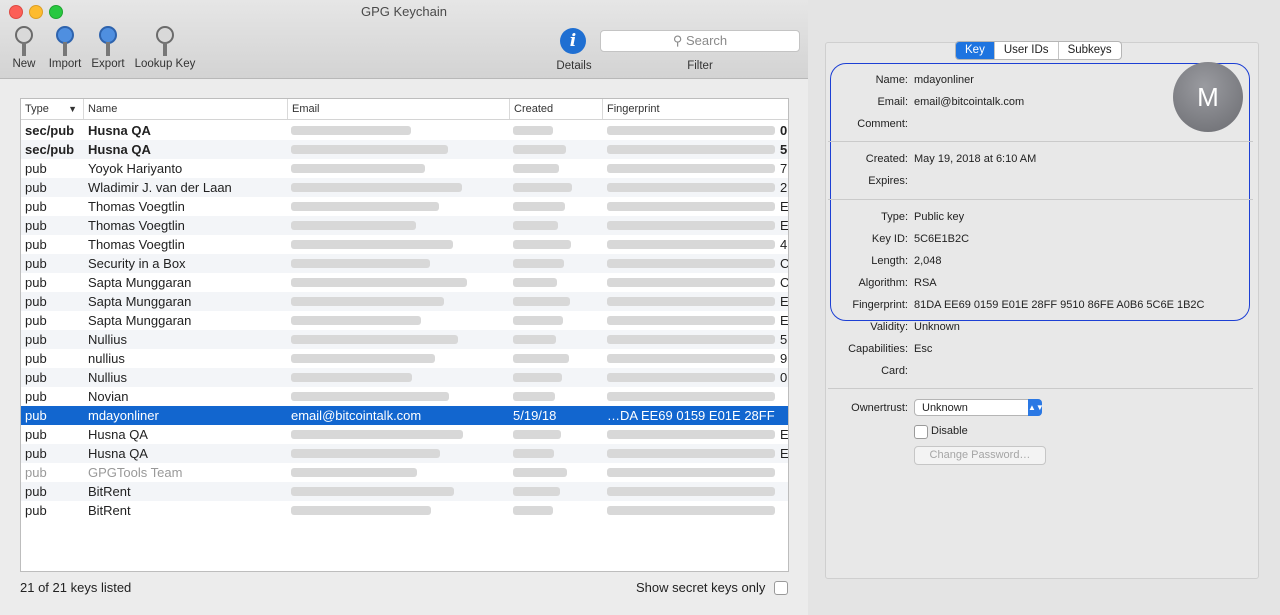 The image size is (1280, 615). I want to click on table-row: pub Thomas Voegtlin 4, so click(404, 244).